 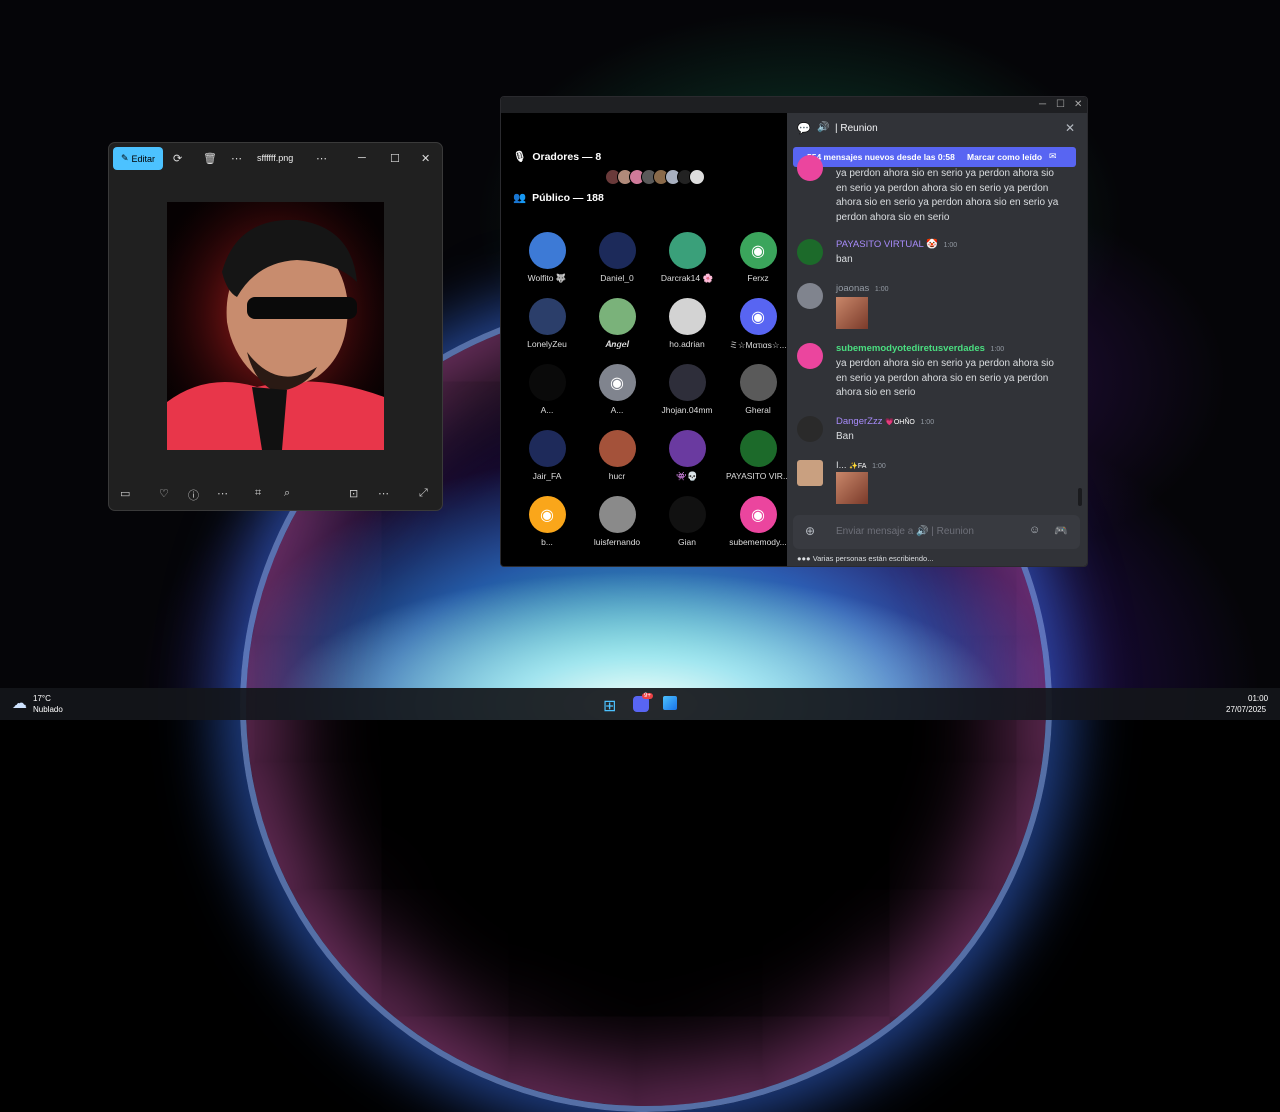 What do you see at coordinates (48, 709) in the screenshot?
I see `weather-condition: Nublado` at bounding box center [48, 709].